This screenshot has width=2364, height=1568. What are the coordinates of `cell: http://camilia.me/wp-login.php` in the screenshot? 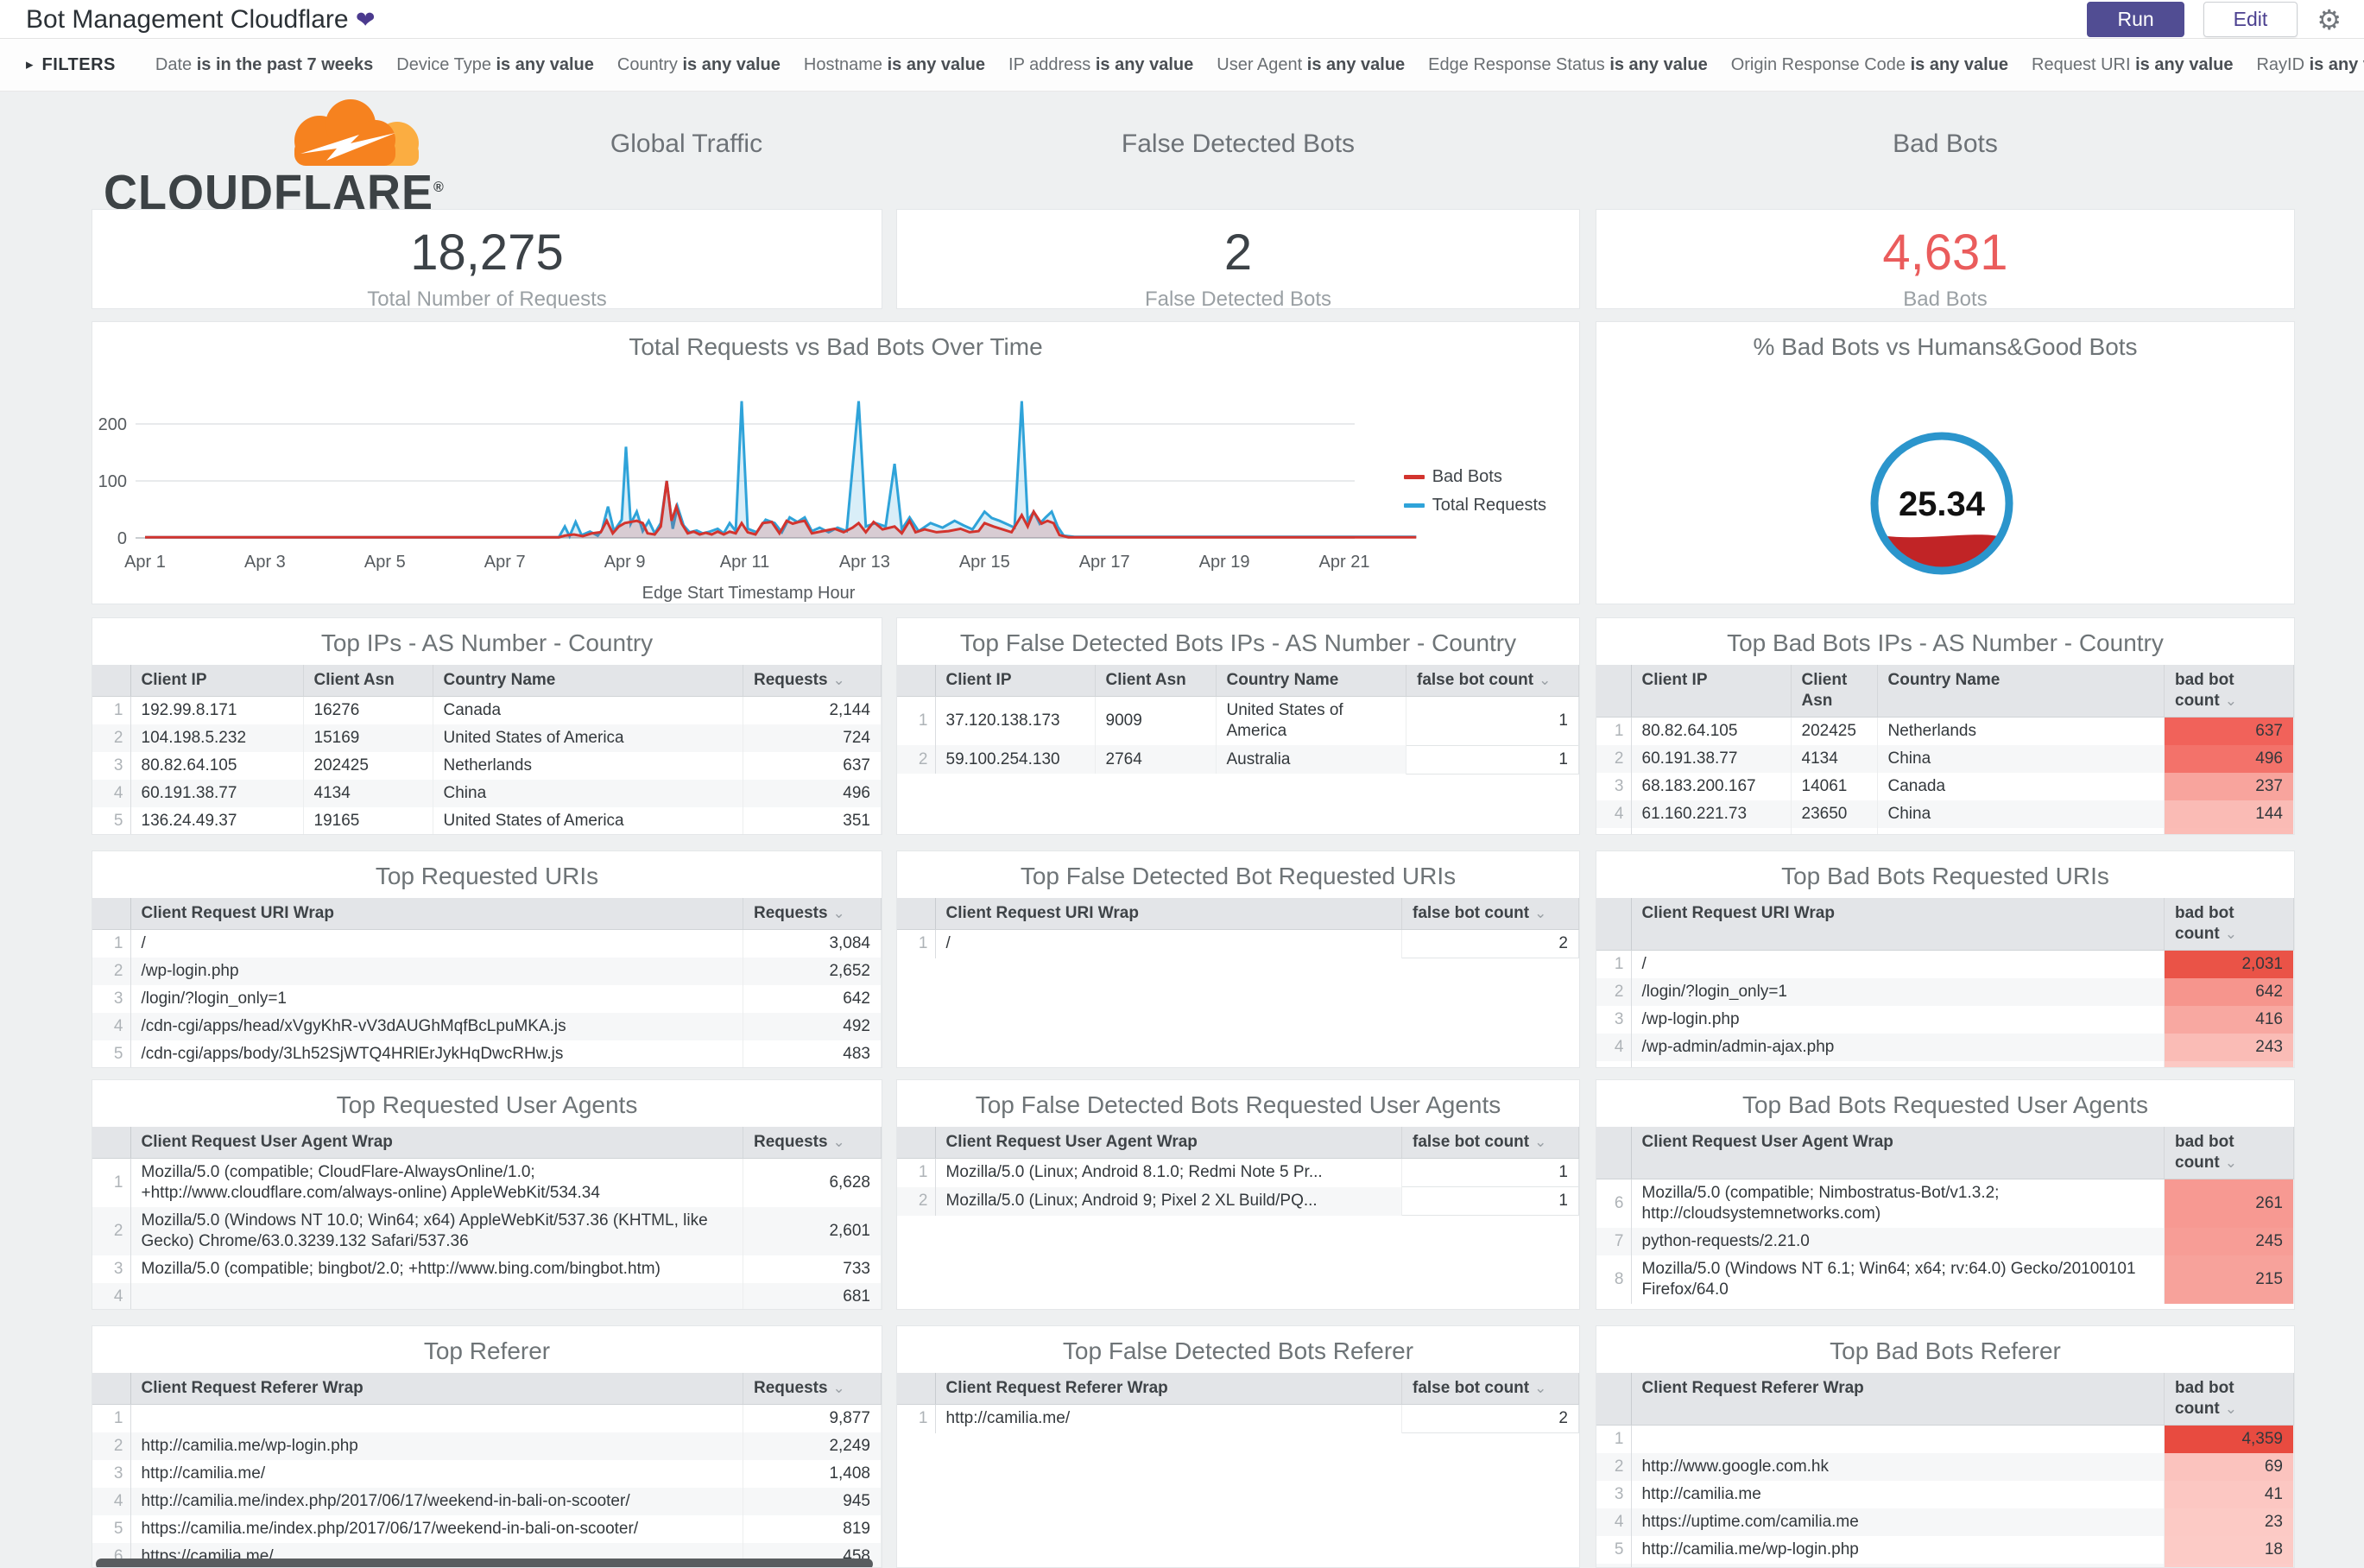 It's located at (436, 1446).